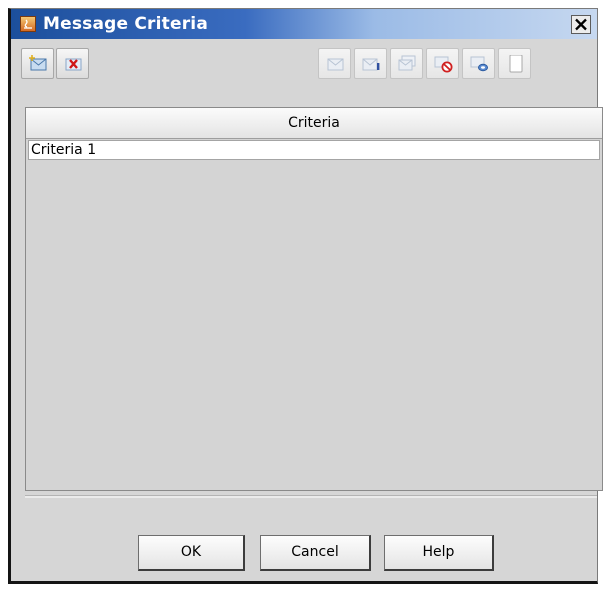 The image size is (603, 589). I want to click on delete-criteria-icon, so click(73, 64).